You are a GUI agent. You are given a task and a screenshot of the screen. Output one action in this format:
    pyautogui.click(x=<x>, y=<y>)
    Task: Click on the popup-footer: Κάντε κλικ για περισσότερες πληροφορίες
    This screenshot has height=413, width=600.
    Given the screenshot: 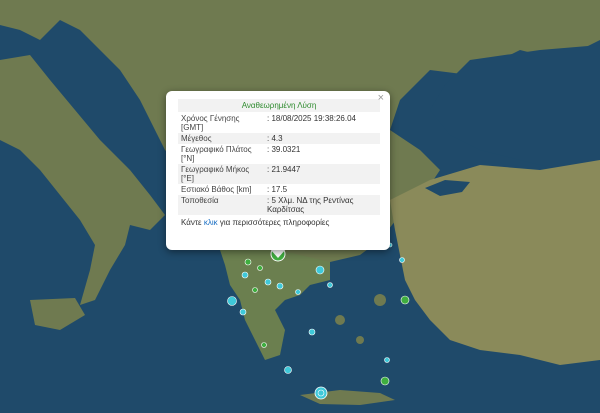 What is the action you would take?
    pyautogui.click(x=279, y=222)
    